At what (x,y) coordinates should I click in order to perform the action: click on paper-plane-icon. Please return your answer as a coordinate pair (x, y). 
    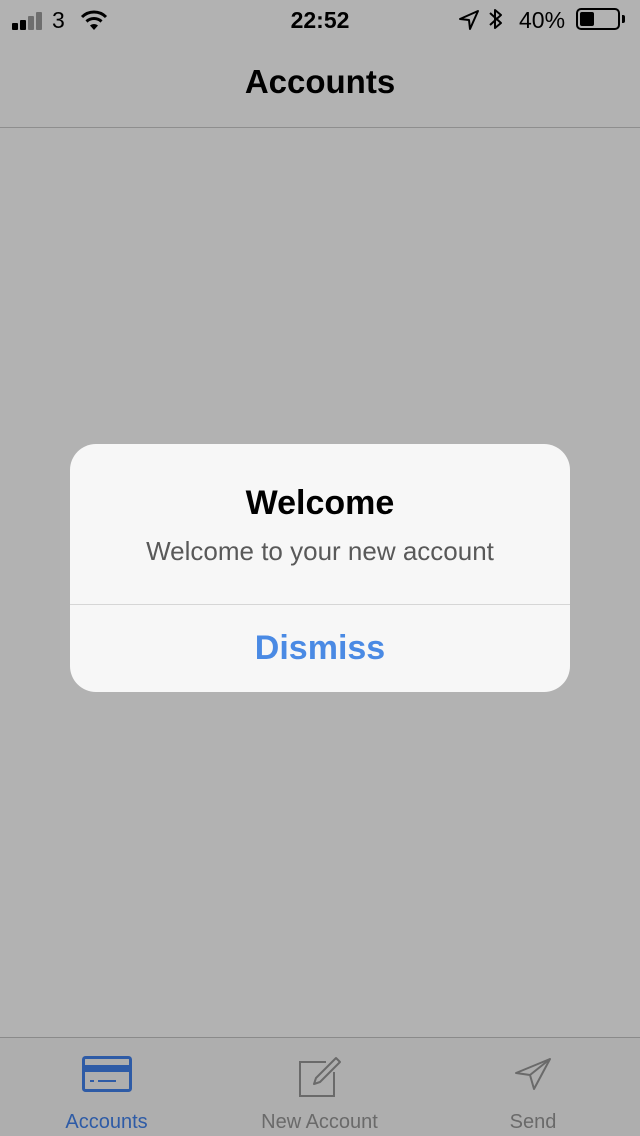
    Looking at the image, I should click on (533, 1076).